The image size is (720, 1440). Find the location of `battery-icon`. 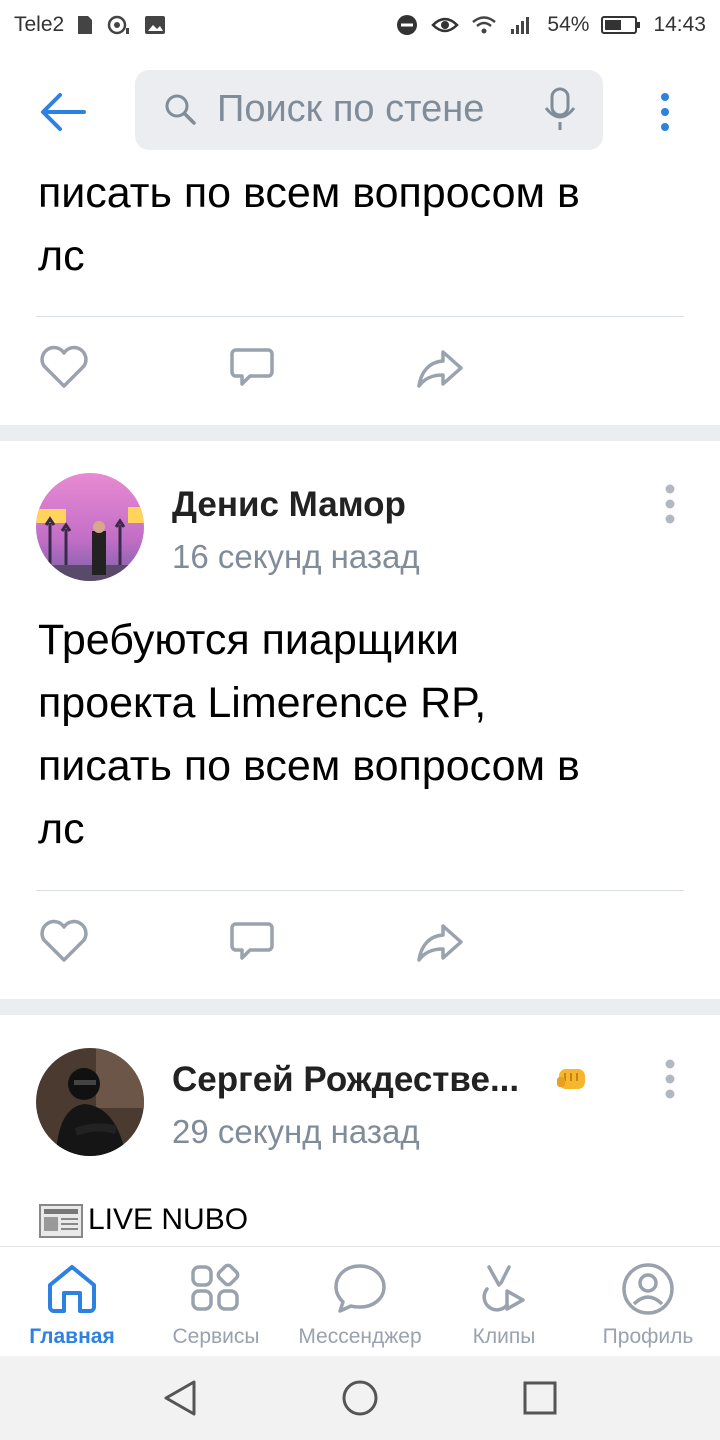

battery-icon is located at coordinates (621, 25).